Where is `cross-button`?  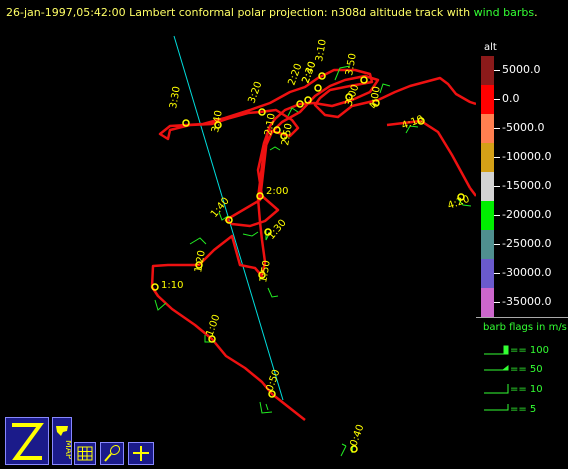
cross-button is located at coordinates (141, 453).